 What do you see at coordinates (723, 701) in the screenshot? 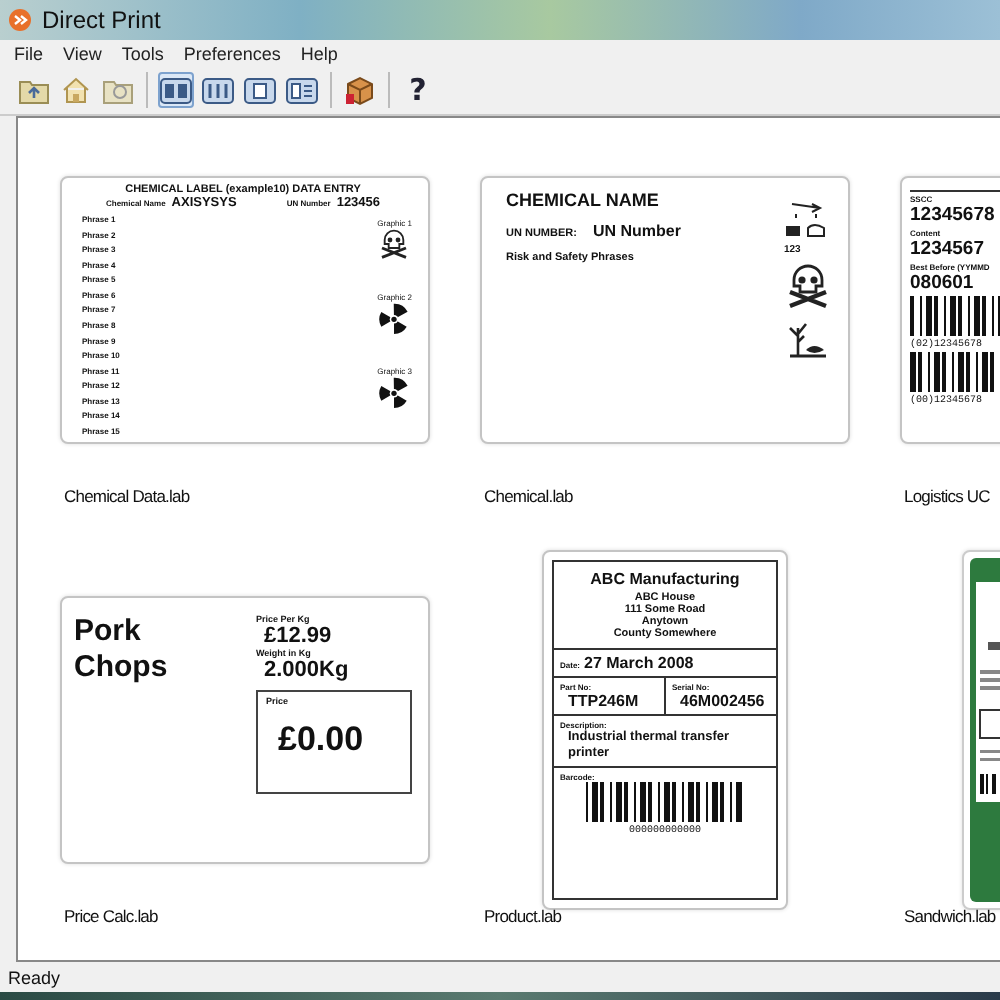
I see `field-value: 46M002456` at bounding box center [723, 701].